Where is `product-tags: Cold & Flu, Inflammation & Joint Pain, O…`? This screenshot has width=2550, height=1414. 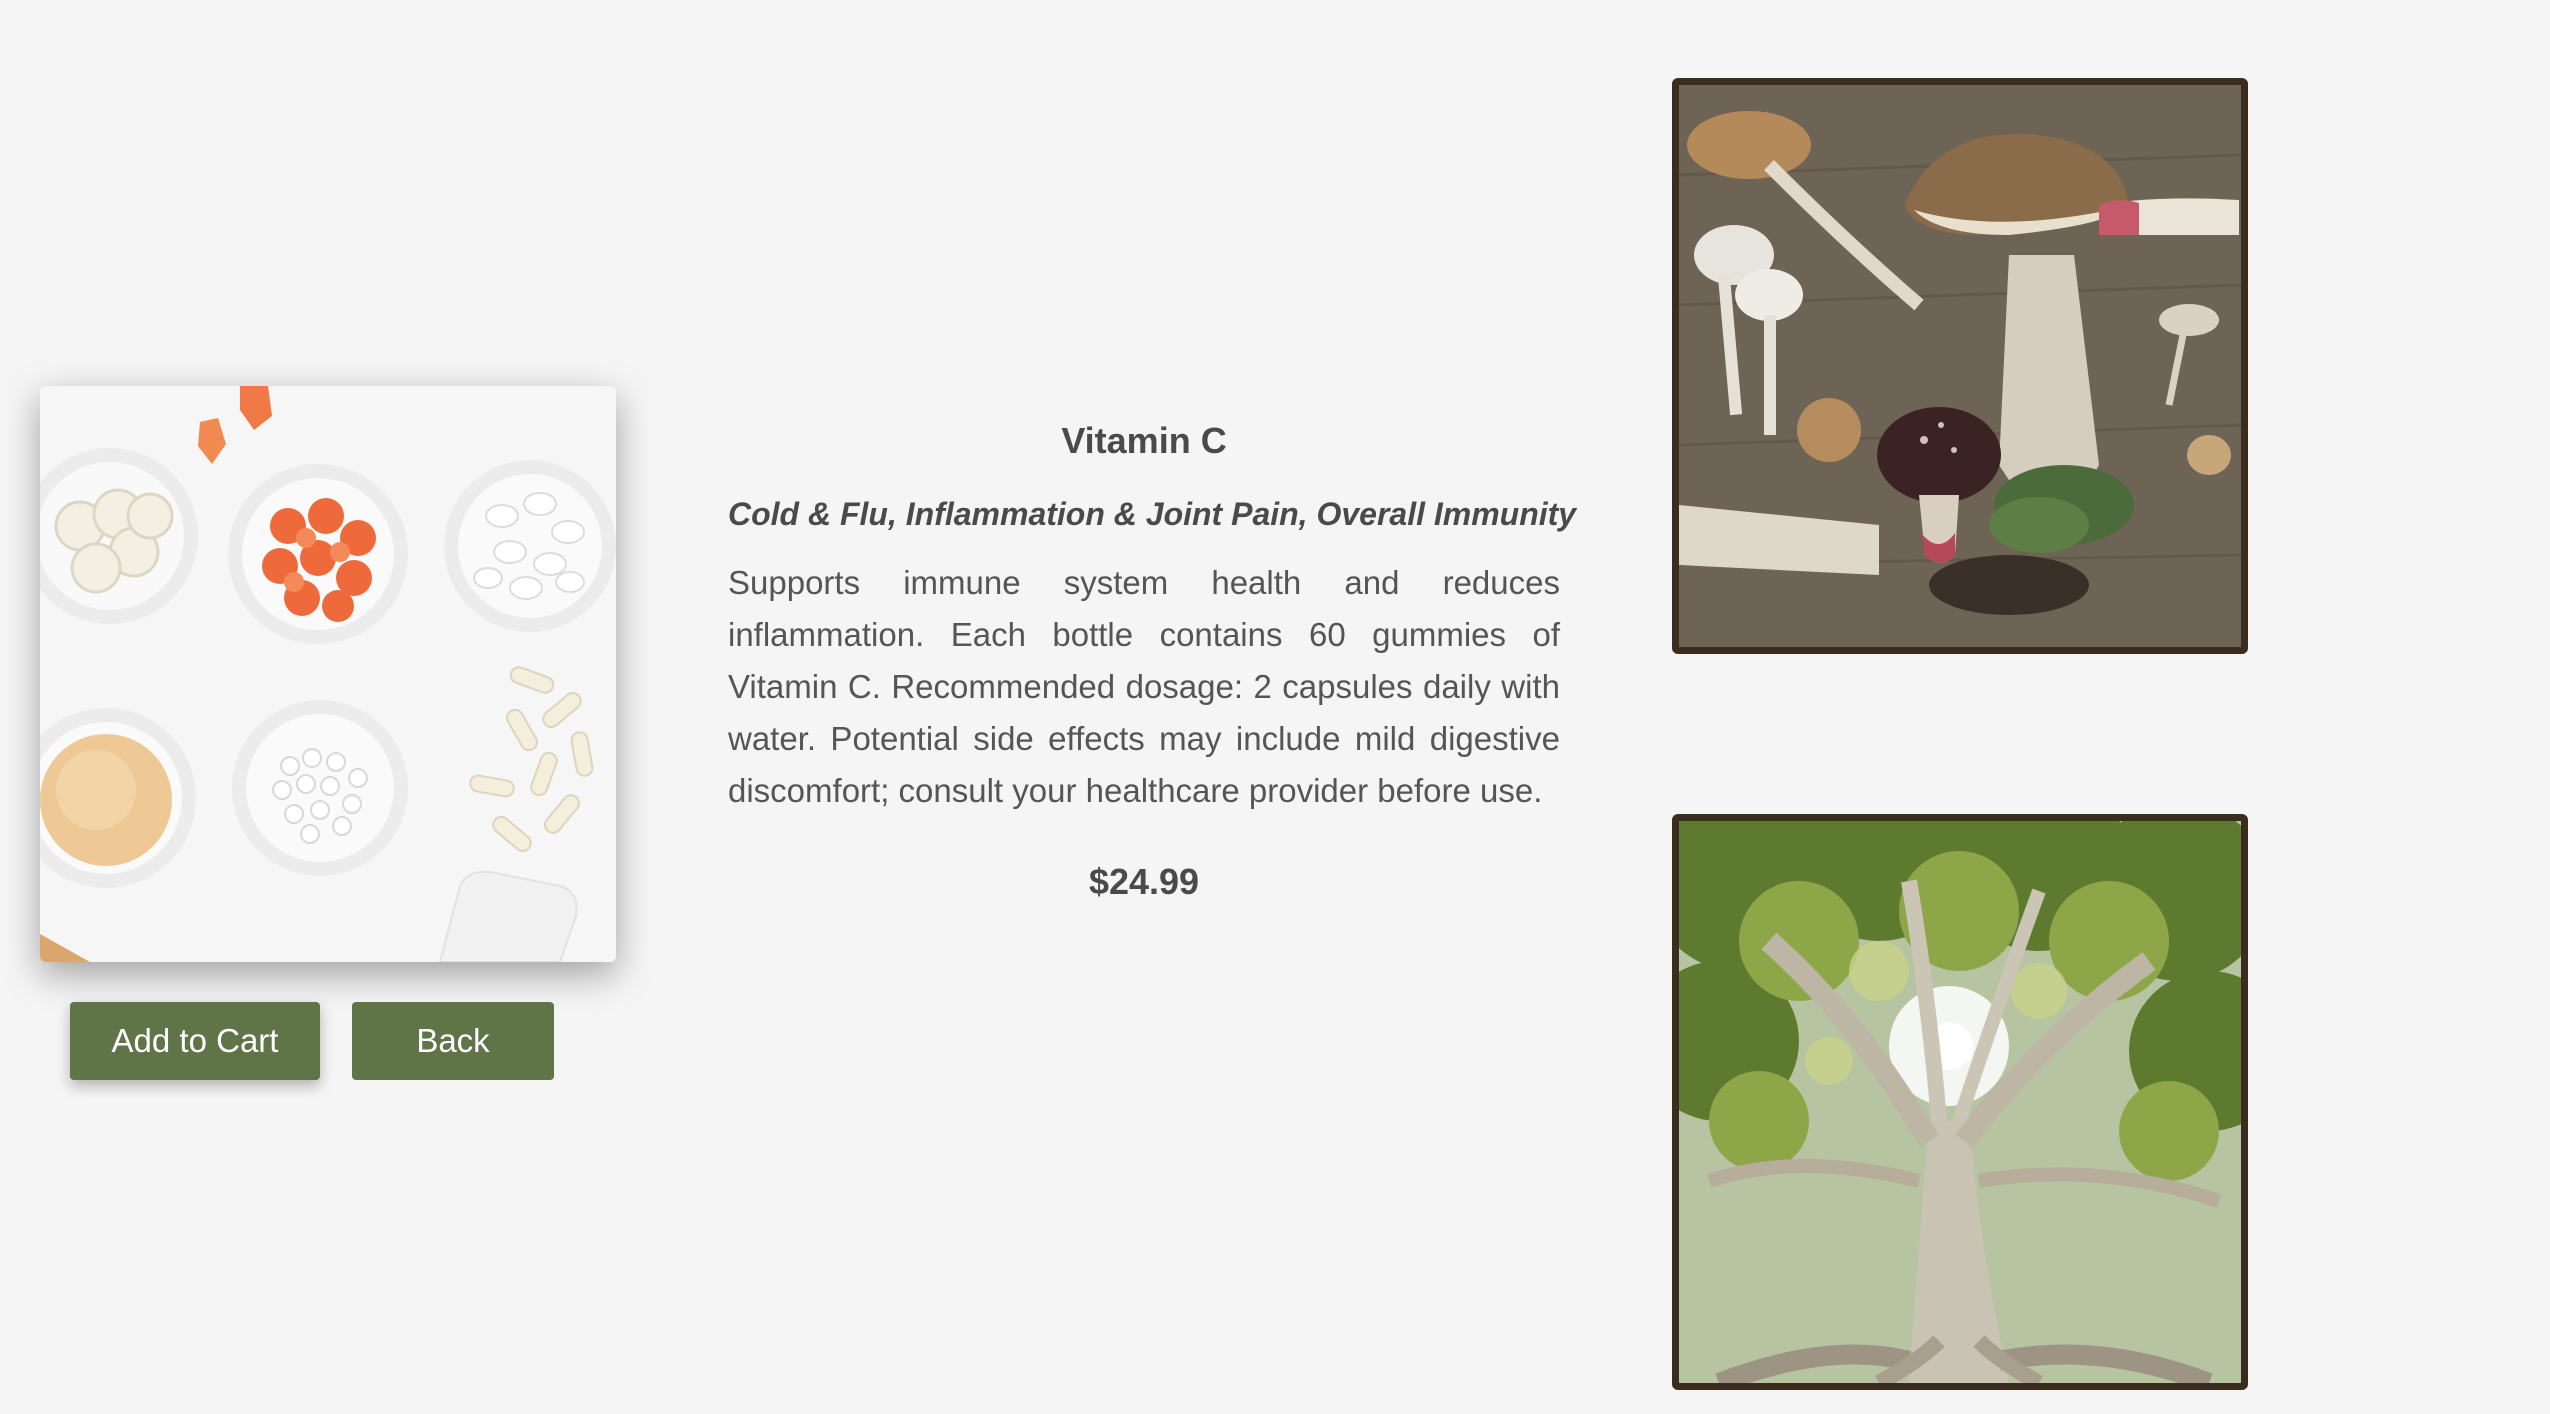
product-tags: Cold & Flu, Inflammation & Joint Pain, O… is located at coordinates (1152, 514).